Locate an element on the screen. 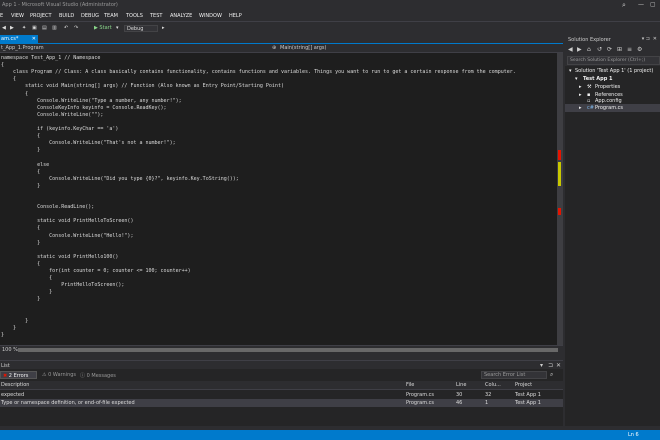 Image resolution: width=660 pixels, height=440 pixels. open-file-icon: ▣ is located at coordinates (34, 28).